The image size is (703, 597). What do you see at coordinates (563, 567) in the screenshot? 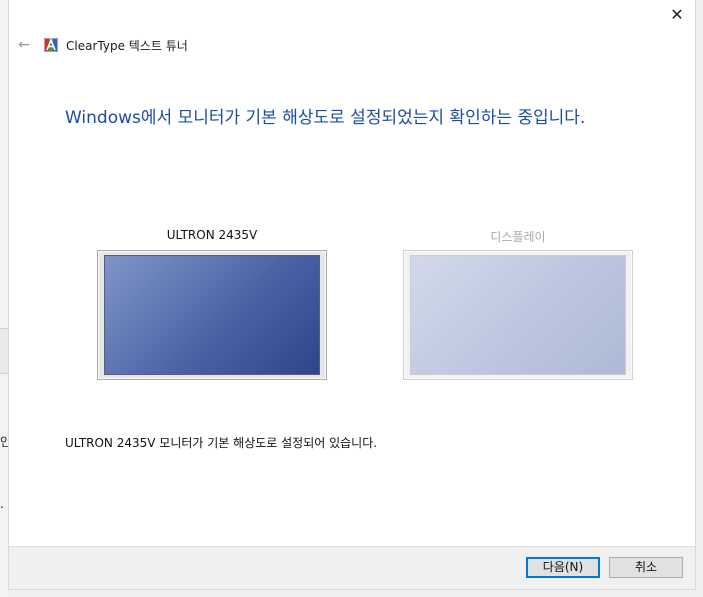
I see `next-button: 다음(N)` at bounding box center [563, 567].